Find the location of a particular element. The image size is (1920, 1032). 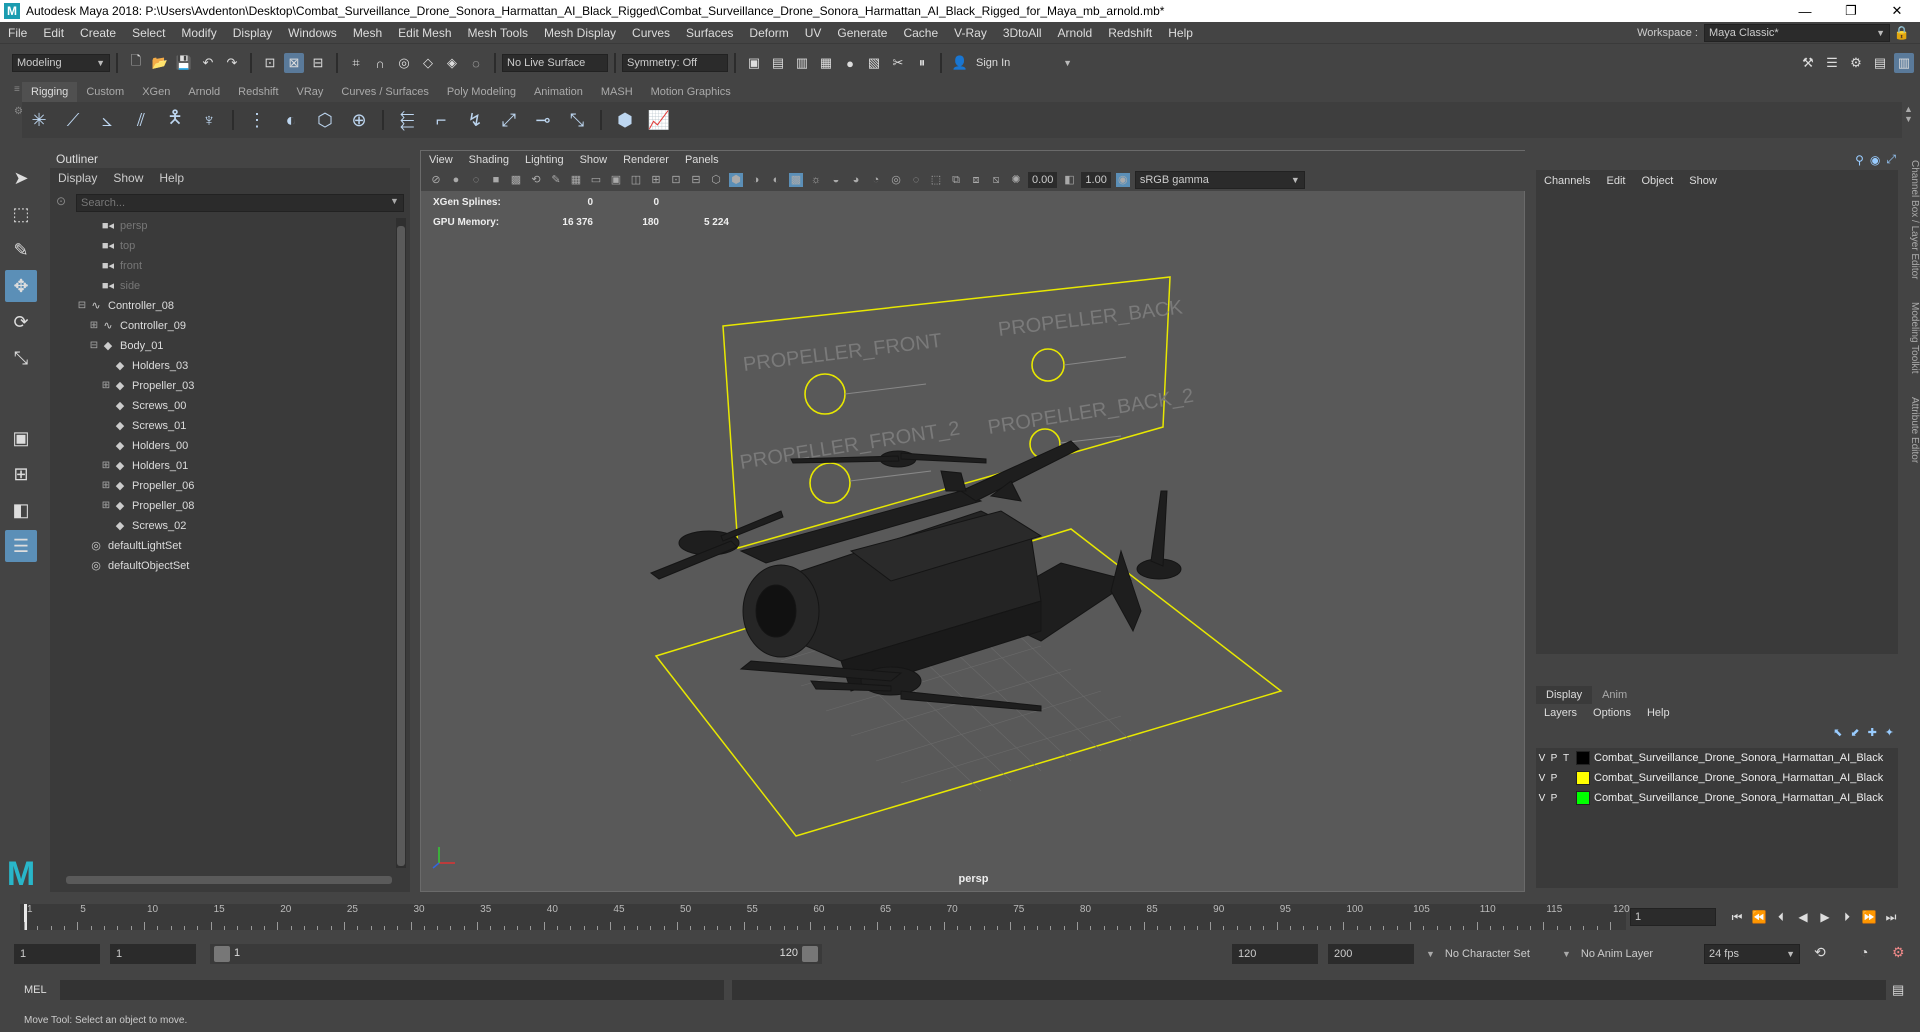

viewport-menu-renderer: Renderer is located at coordinates (646, 160).